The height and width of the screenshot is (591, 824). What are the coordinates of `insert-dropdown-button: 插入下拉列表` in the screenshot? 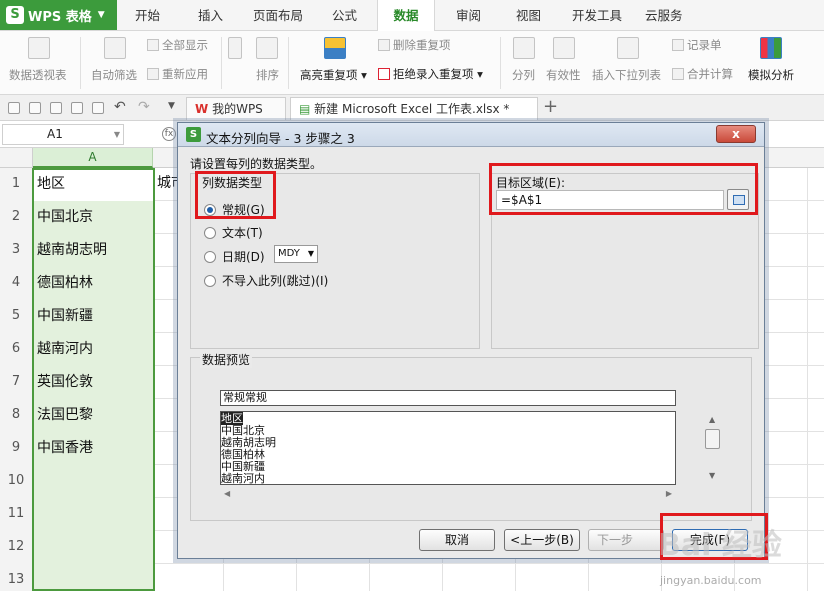 It's located at (626, 75).